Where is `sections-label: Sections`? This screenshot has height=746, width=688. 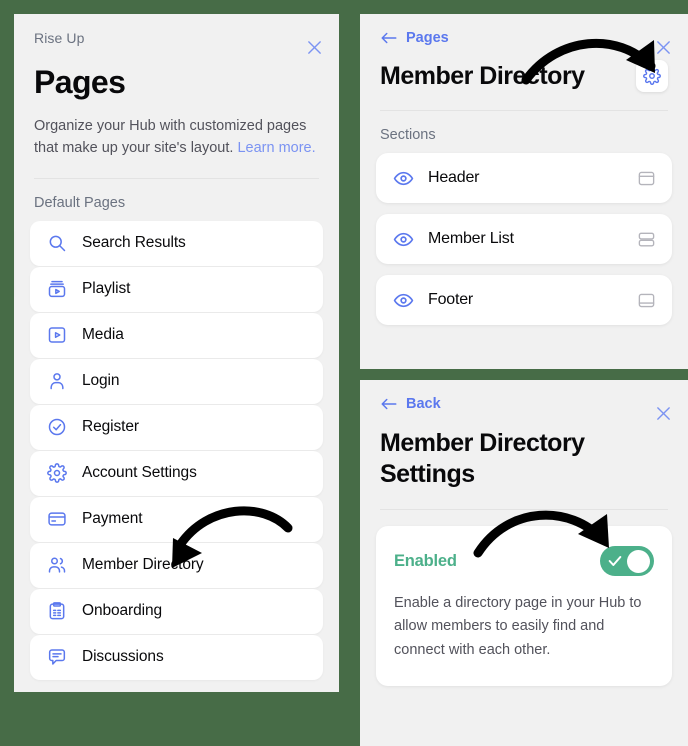 sections-label: Sections is located at coordinates (408, 135).